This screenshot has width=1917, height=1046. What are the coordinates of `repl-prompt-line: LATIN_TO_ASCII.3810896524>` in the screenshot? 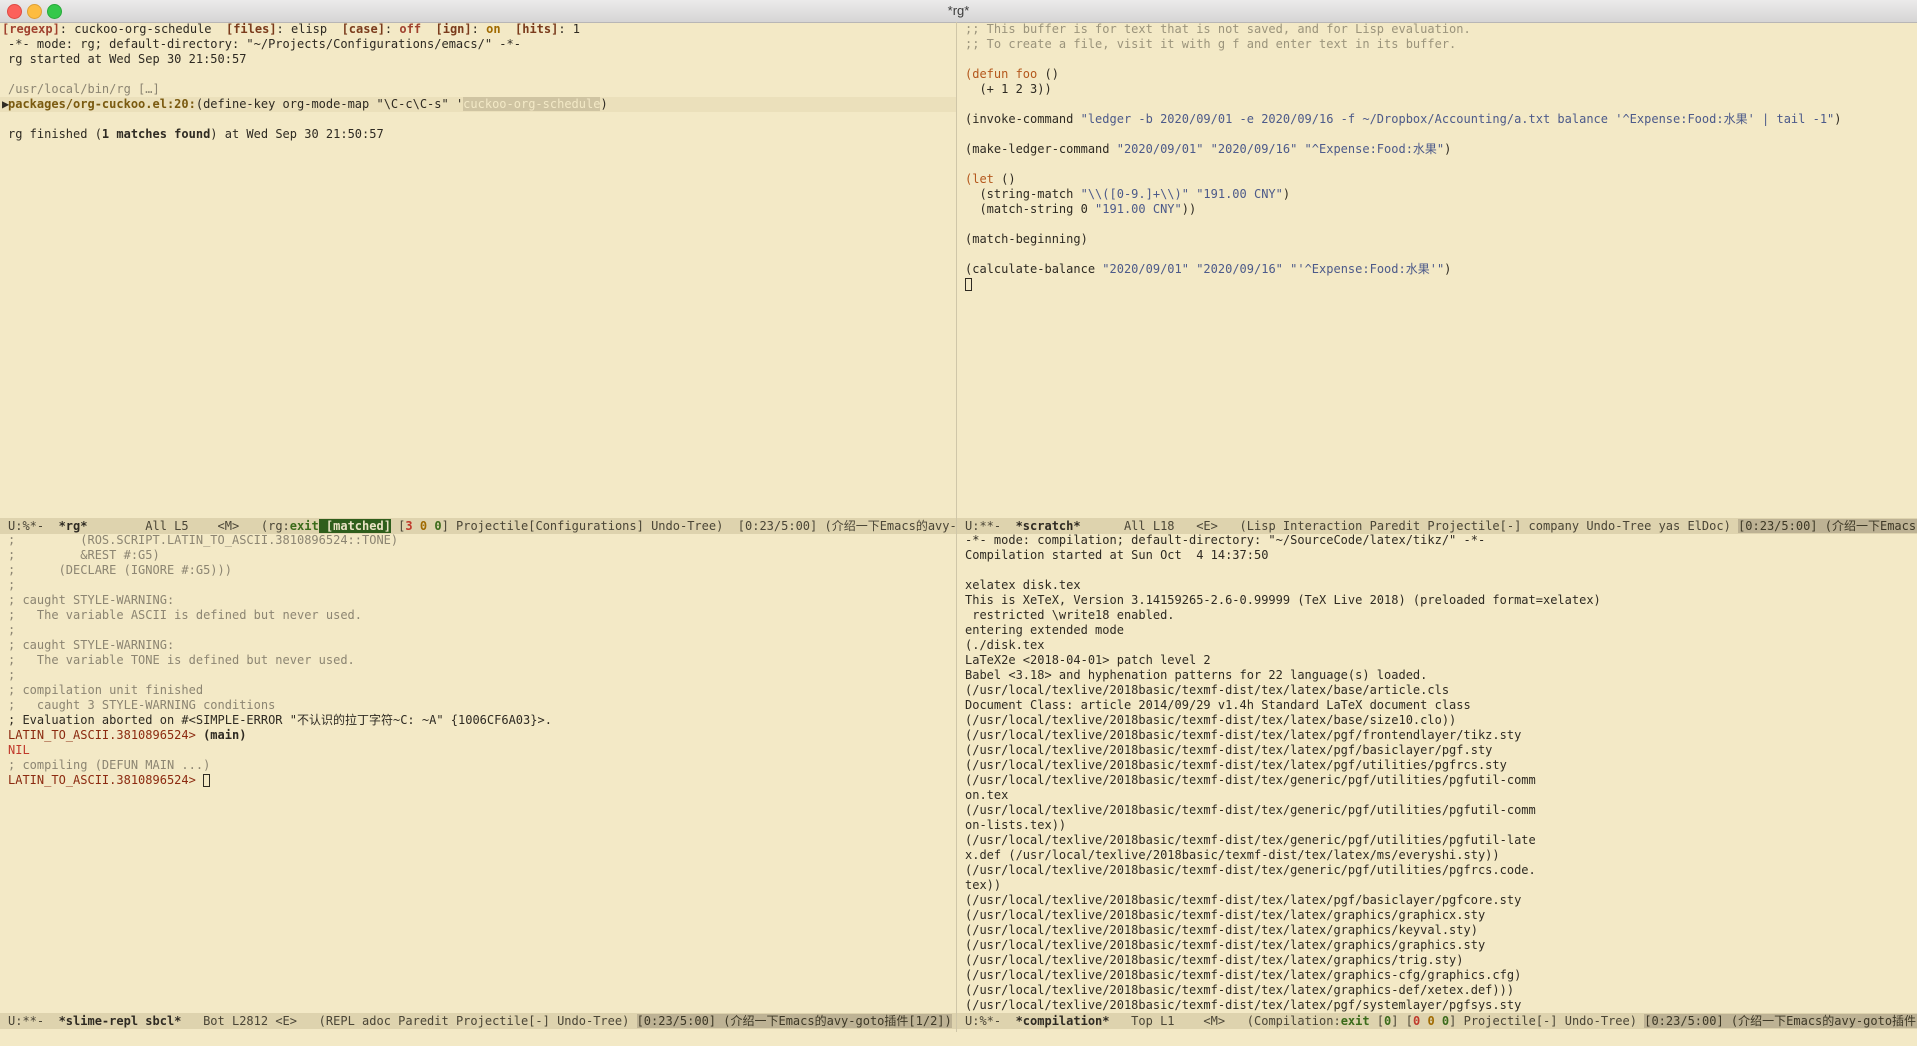 It's located at (482, 780).